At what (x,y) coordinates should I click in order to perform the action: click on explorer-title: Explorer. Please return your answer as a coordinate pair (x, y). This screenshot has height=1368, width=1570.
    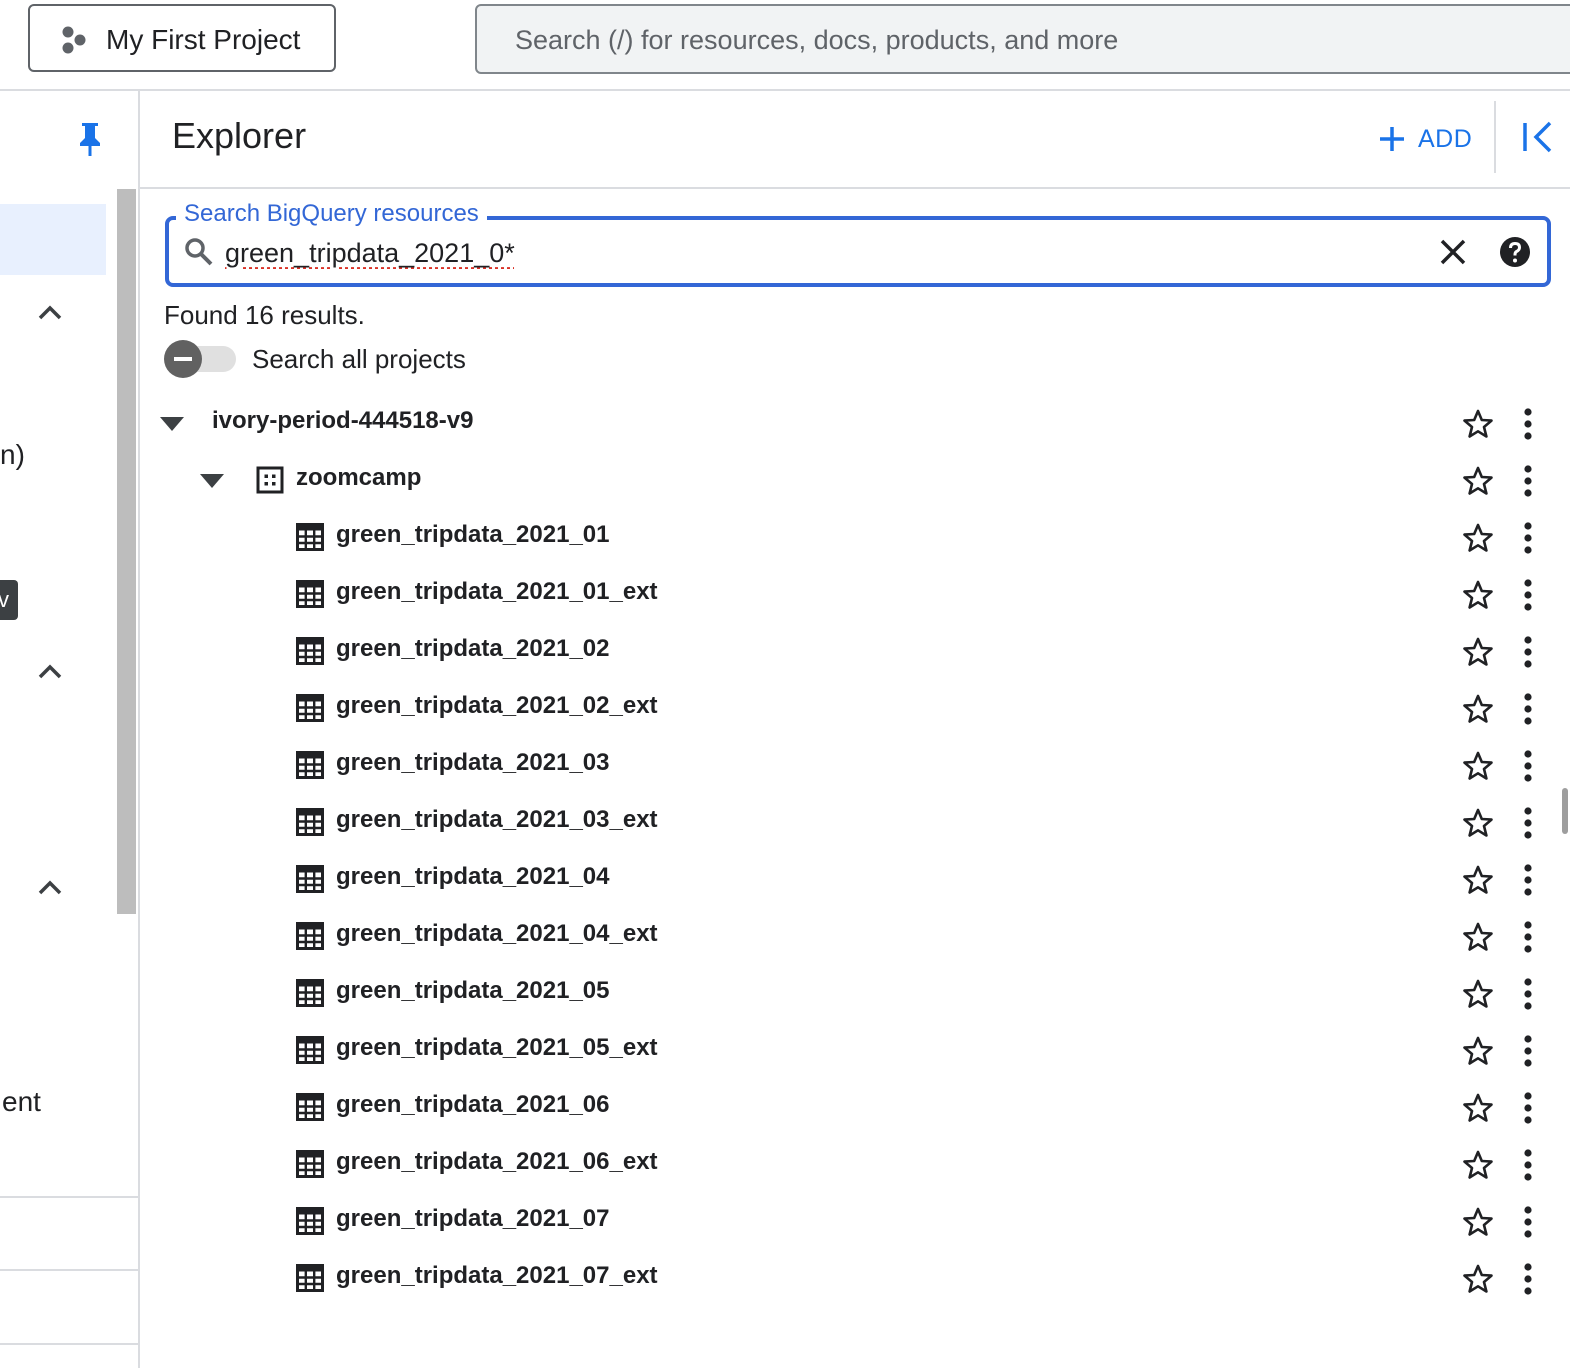
    Looking at the image, I should click on (239, 135).